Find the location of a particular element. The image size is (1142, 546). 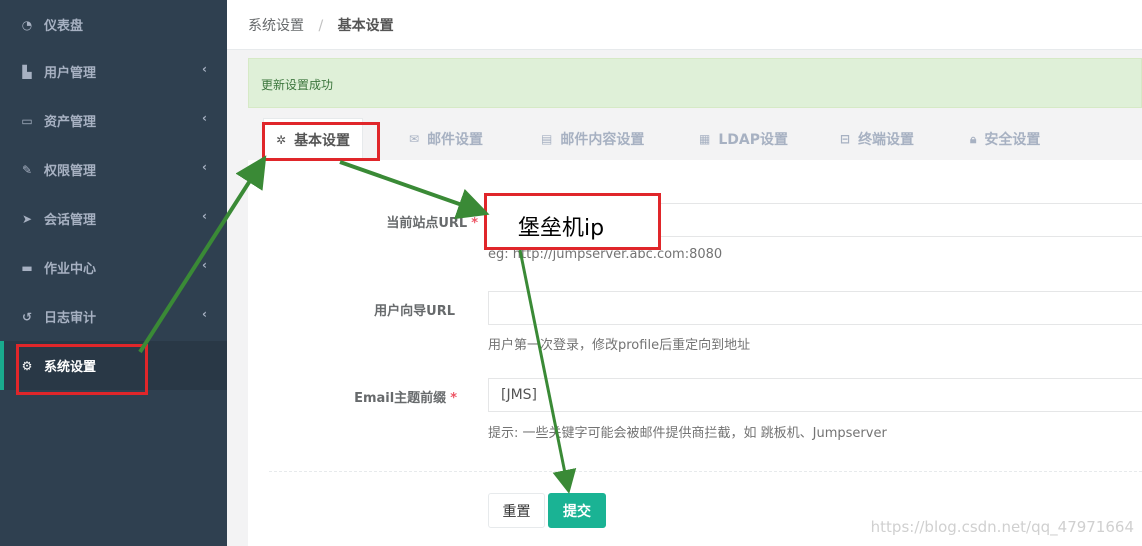

arrow-callout-to-submit is located at coordinates (547, 371).